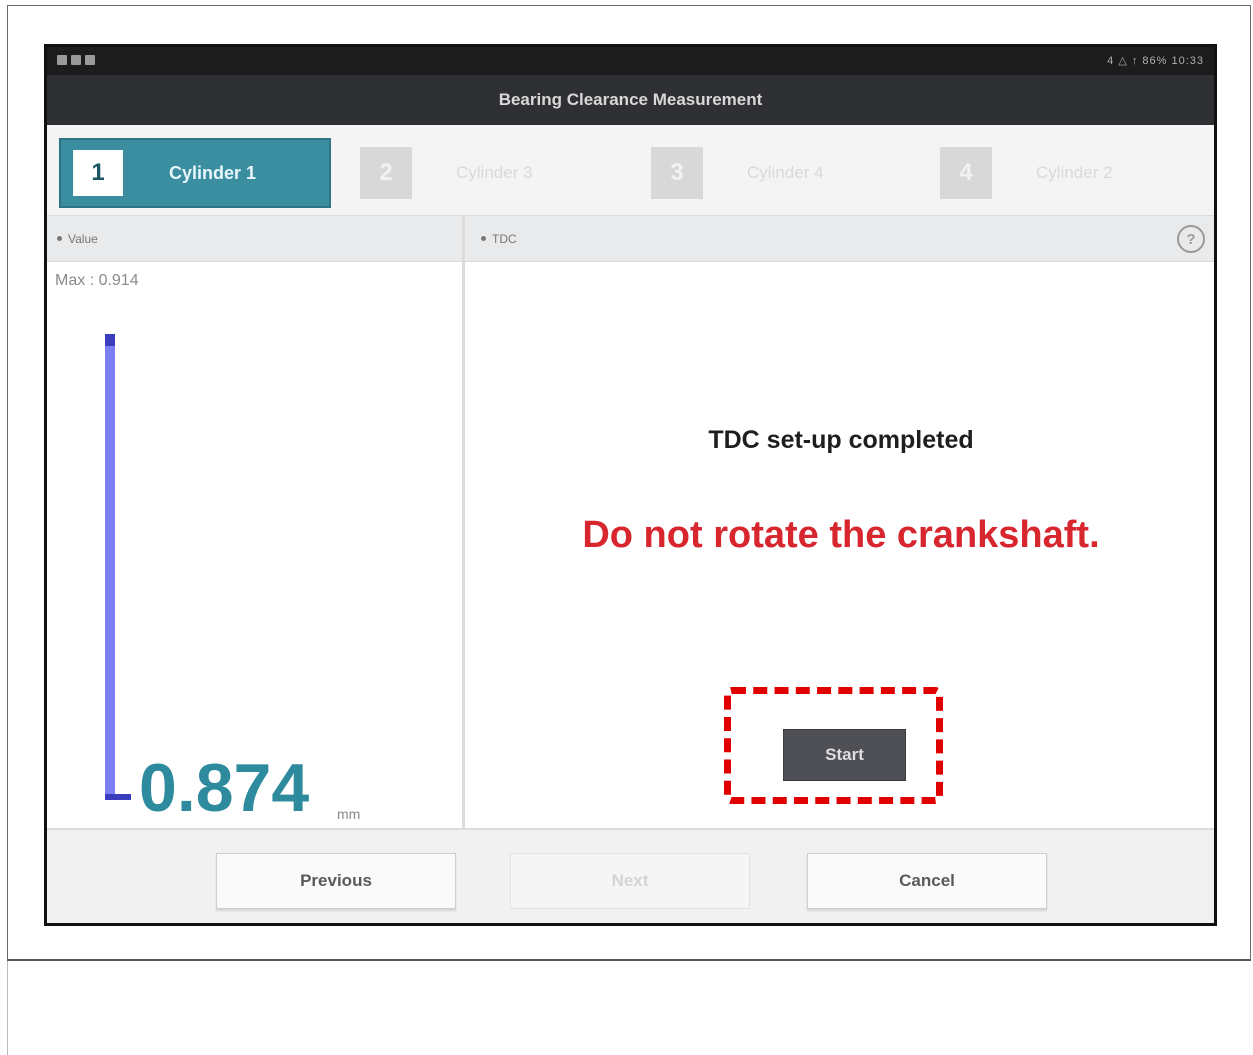 The height and width of the screenshot is (1055, 1253). Describe the element at coordinates (97, 280) in the screenshot. I see `max-value-label: Max : 0.914` at that location.